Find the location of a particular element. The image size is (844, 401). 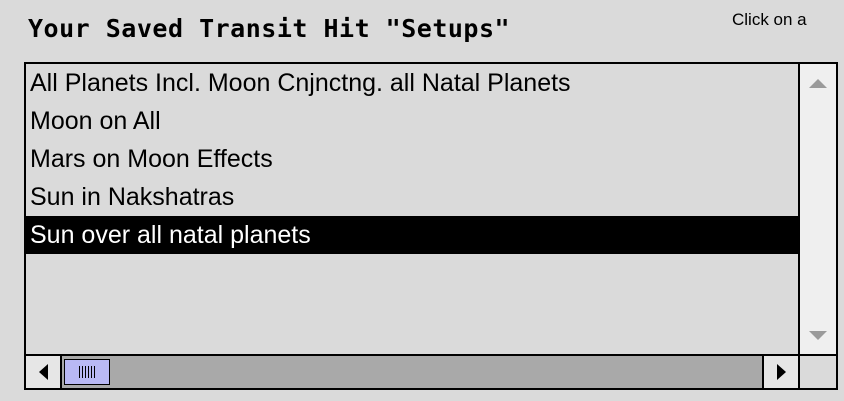

list-item: Moon on All is located at coordinates (412, 121).